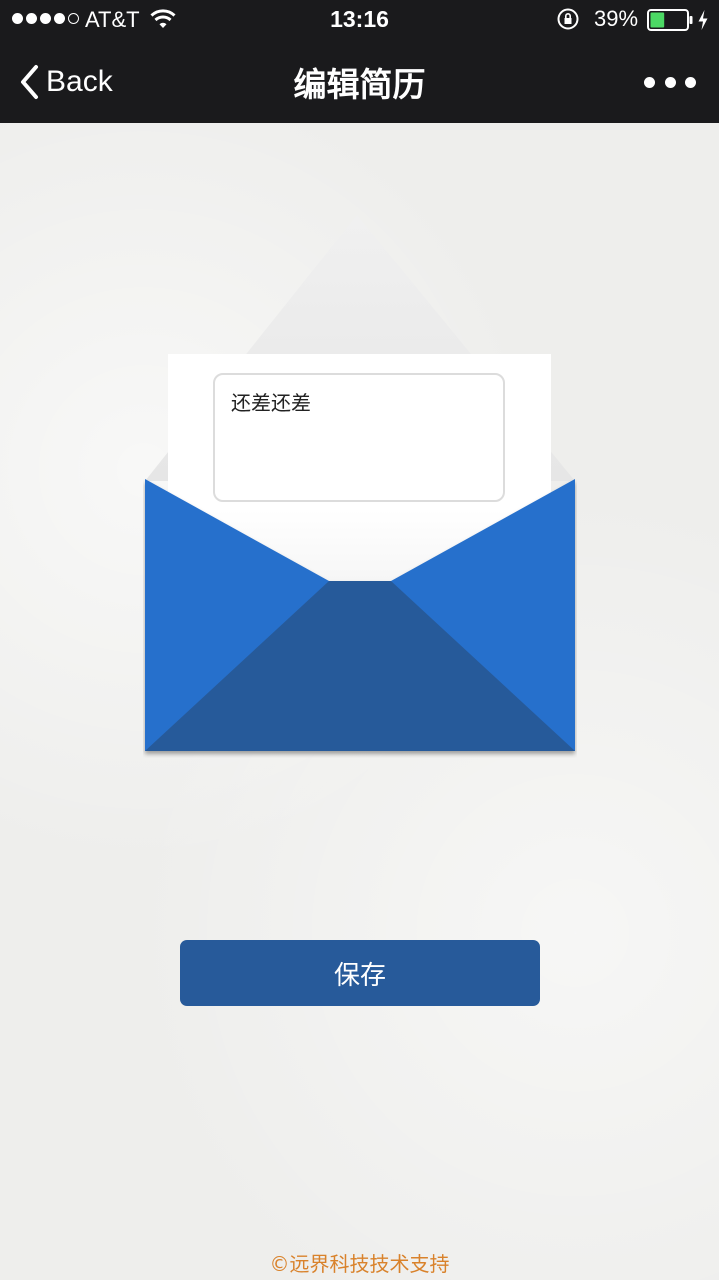 The image size is (719, 1280). Describe the element at coordinates (79, 81) in the screenshot. I see `back-label: Back` at that location.